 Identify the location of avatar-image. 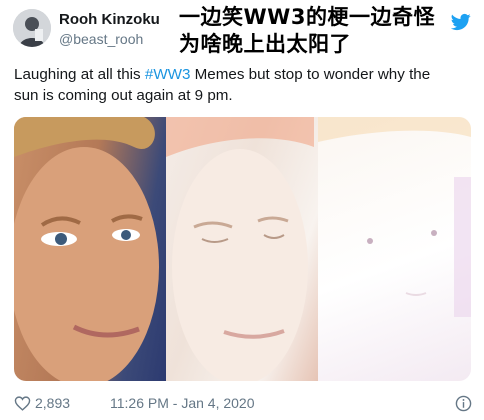
(32, 28).